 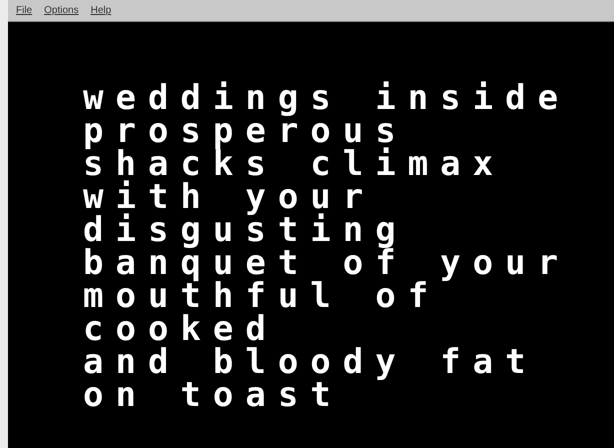 I want to click on text-line: on toast, so click(x=213, y=395).